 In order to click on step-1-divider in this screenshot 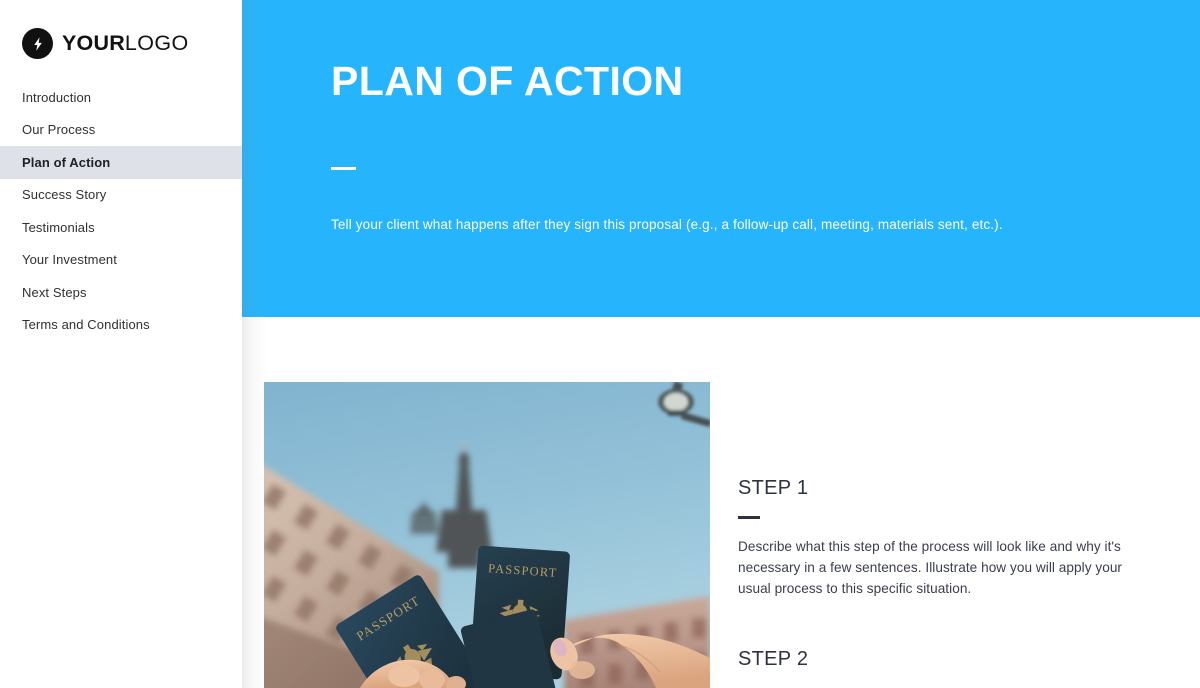, I will do `click(749, 517)`.